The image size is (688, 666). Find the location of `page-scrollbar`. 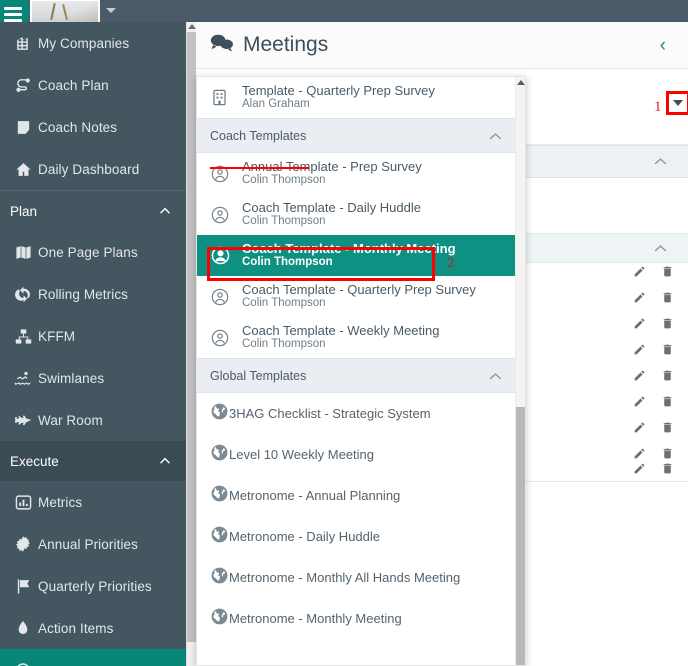

page-scrollbar is located at coordinates (191, 344).